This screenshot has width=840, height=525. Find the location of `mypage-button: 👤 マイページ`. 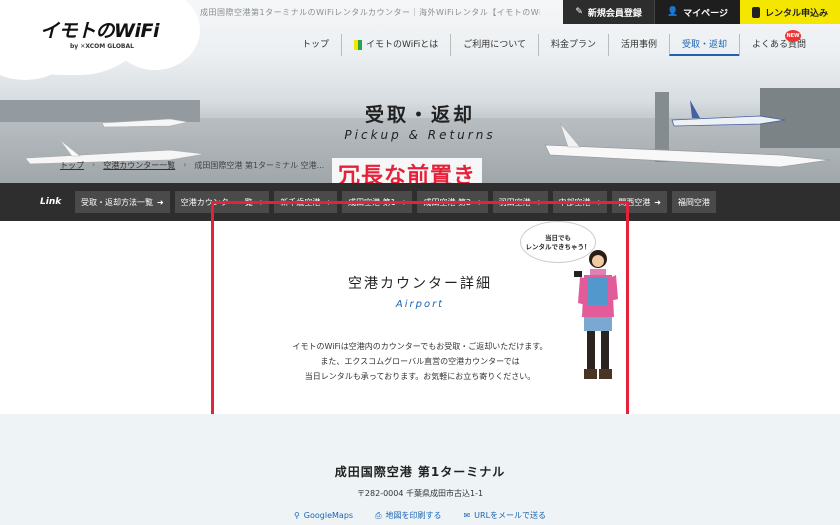

mypage-button: 👤 マイページ is located at coordinates (696, 12).